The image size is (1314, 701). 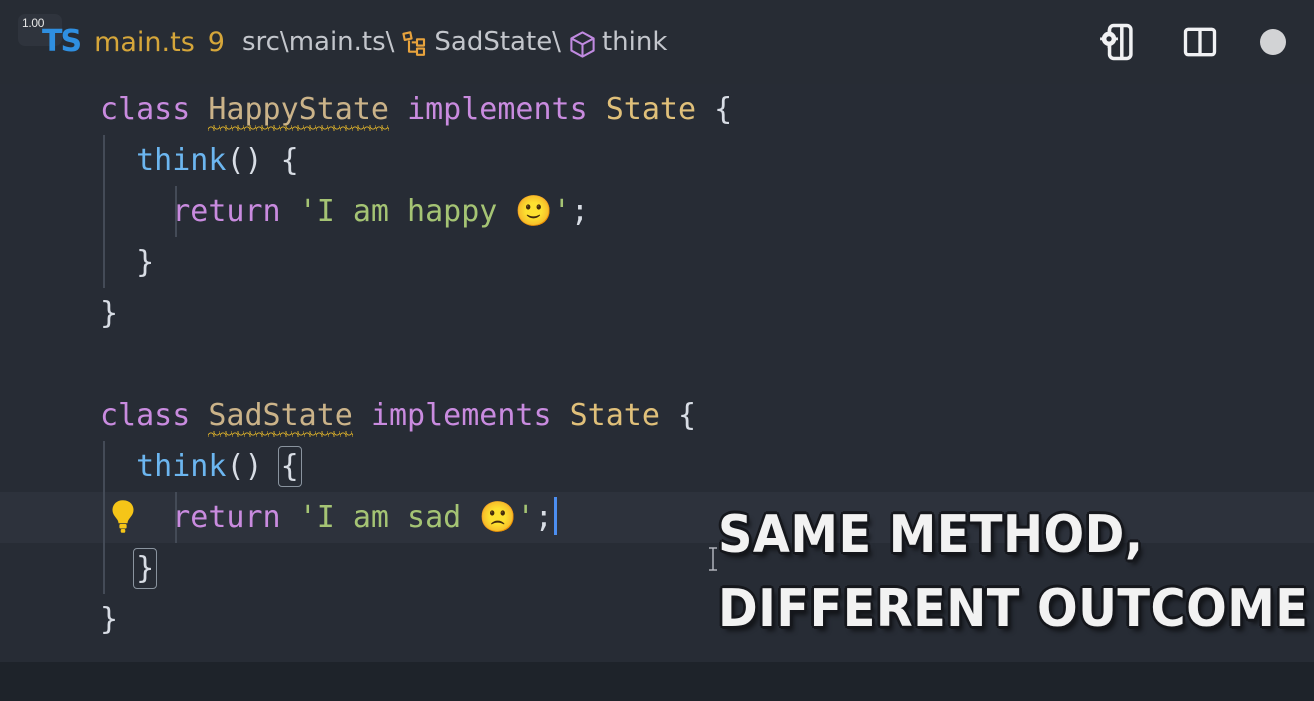 What do you see at coordinates (555, 516) in the screenshot?
I see `text-caret` at bounding box center [555, 516].